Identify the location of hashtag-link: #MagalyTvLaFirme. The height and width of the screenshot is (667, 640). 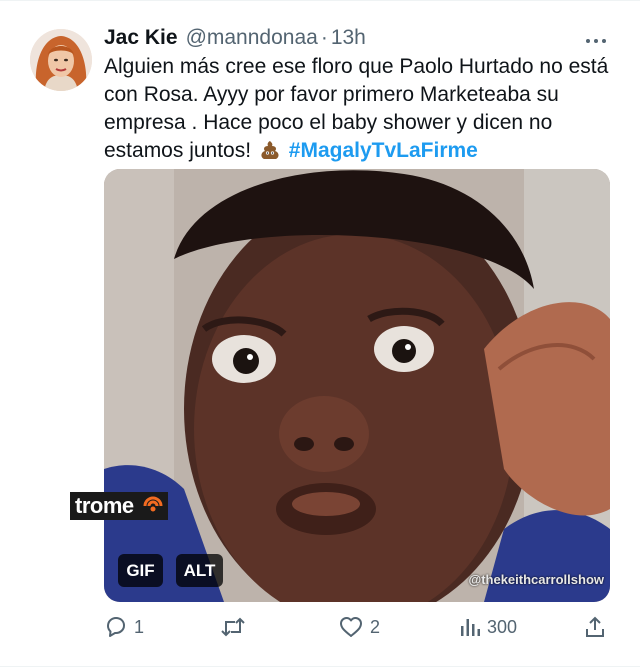
(383, 150).